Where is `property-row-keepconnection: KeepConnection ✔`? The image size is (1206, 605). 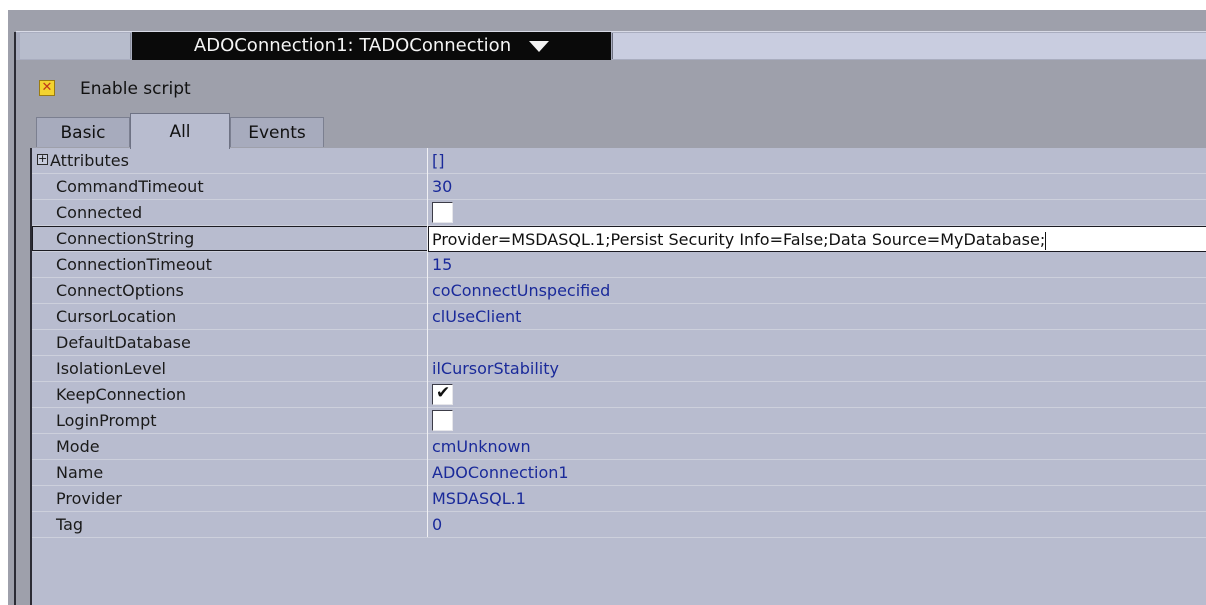
property-row-keepconnection: KeepConnection ✔ is located at coordinates (619, 395).